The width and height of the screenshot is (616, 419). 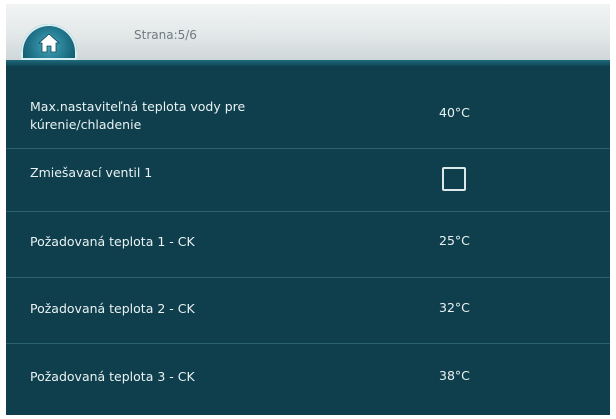 I want to click on setting-label-mixing-valve-1: Zmiešavací ventil 1, so click(x=91, y=172).